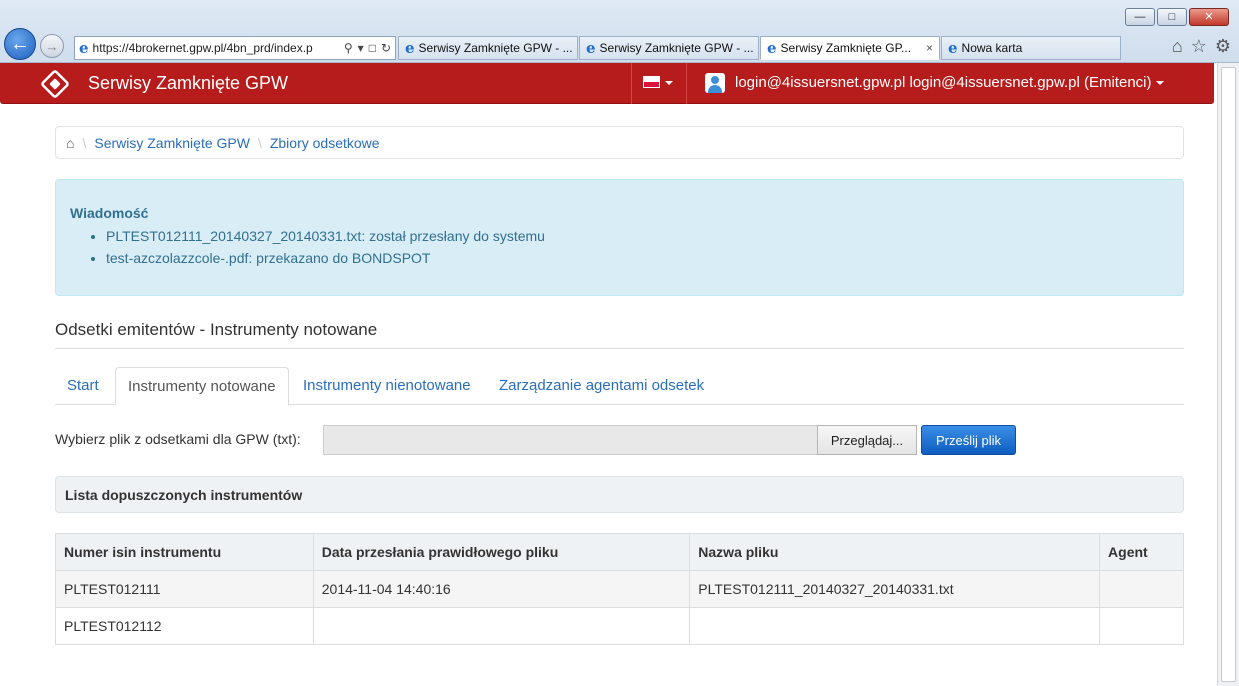 This screenshot has width=1239, height=686. I want to click on cell-isin: PLTEST012112, so click(184, 626).